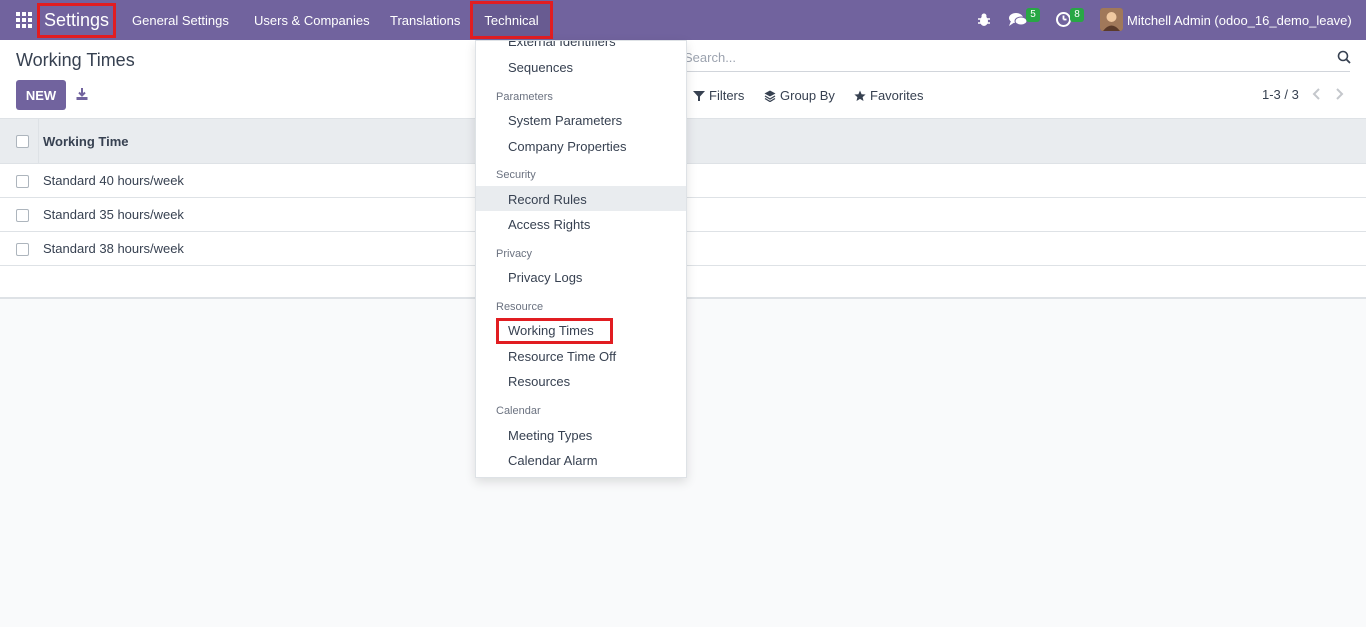  What do you see at coordinates (518, 411) in the screenshot?
I see `section-calendar: Calendar` at bounding box center [518, 411].